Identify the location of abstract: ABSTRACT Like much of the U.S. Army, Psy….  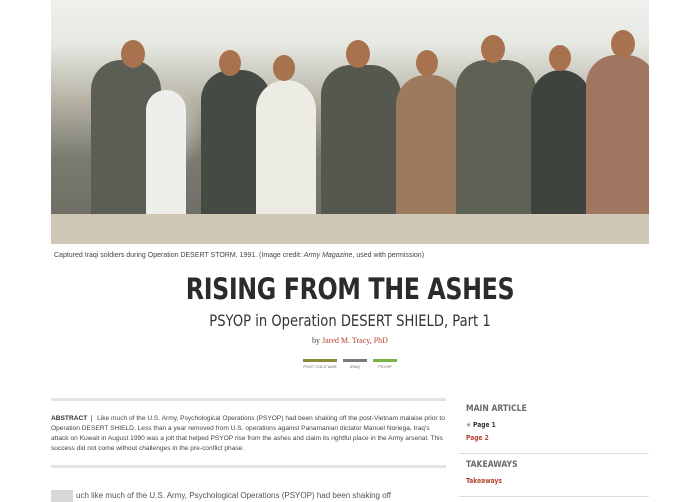
(248, 433).